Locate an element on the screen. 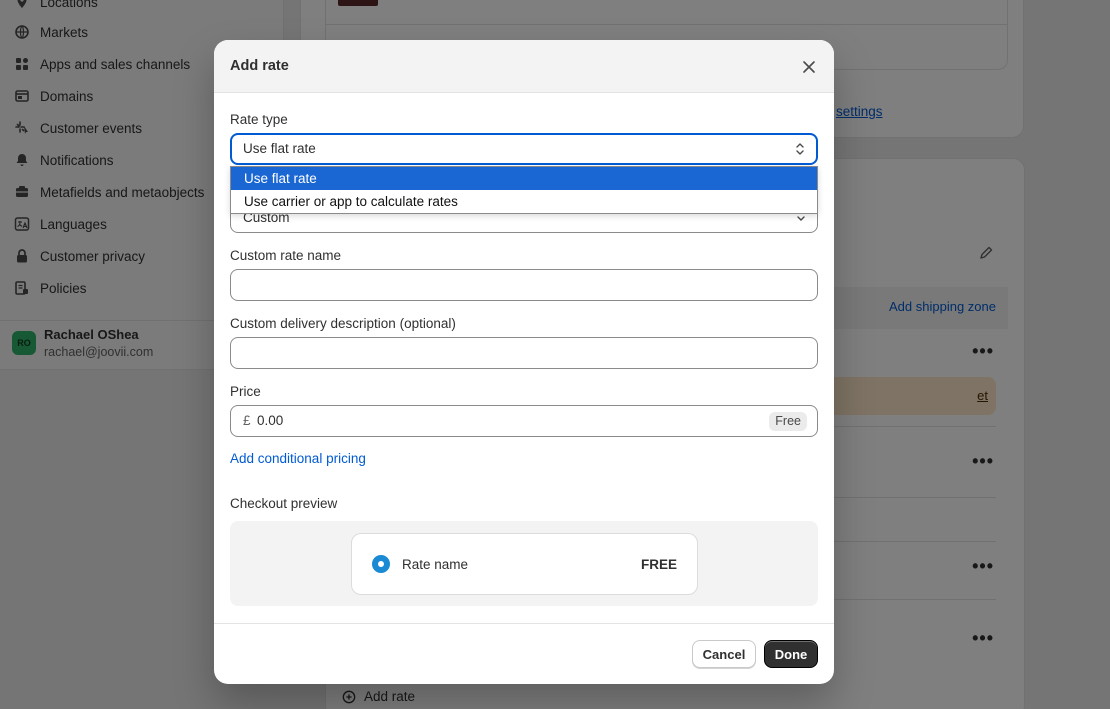 Image resolution: width=1110 pixels, height=709 pixels. rate-type-value: Use flat rate is located at coordinates (279, 148).